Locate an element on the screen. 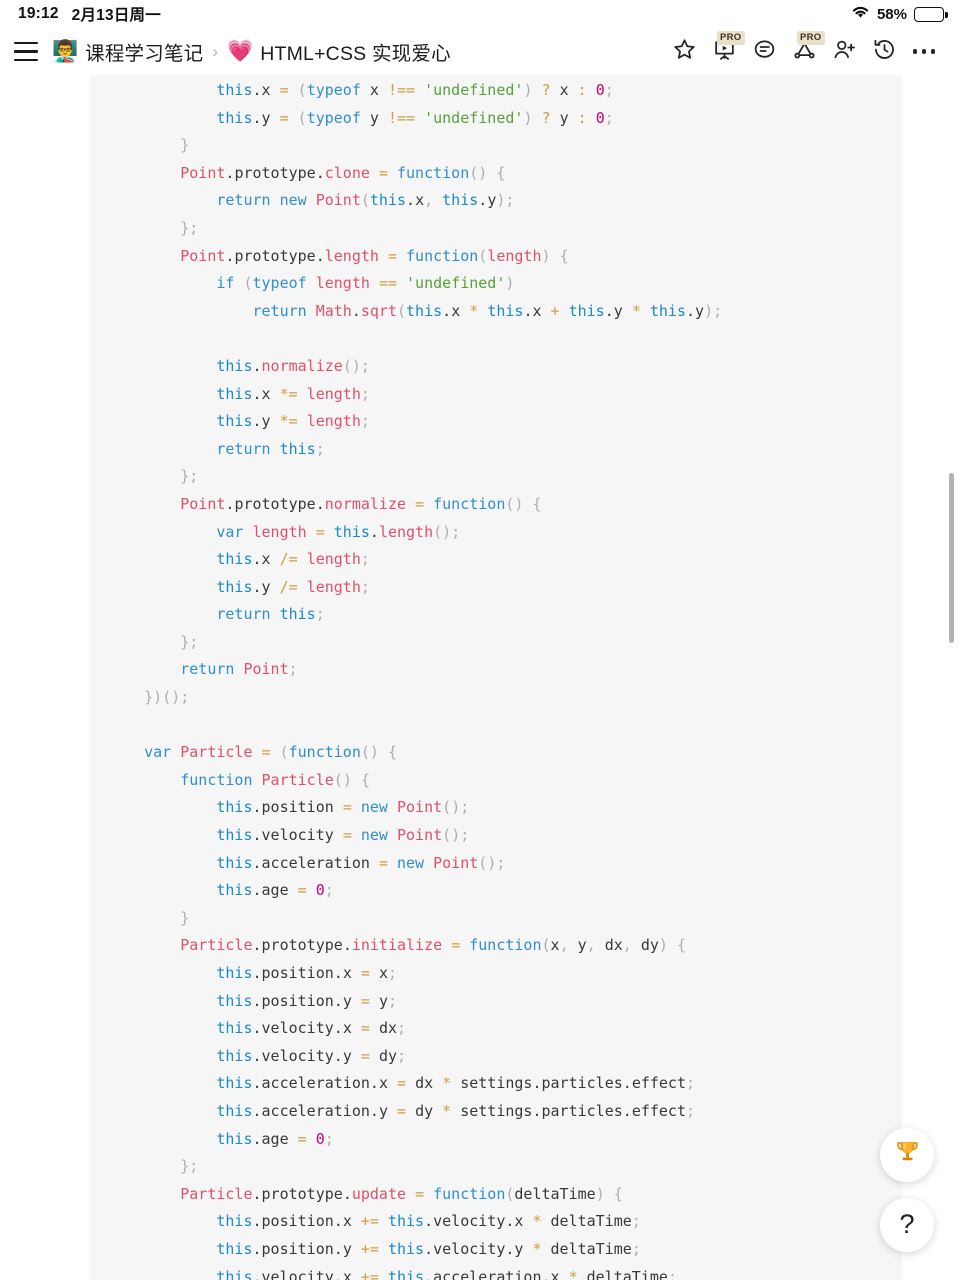 The image size is (960, 1280). breadcrumb-item-notebook: 👨‍🏫 课程学习笔记 is located at coordinates (127, 51).